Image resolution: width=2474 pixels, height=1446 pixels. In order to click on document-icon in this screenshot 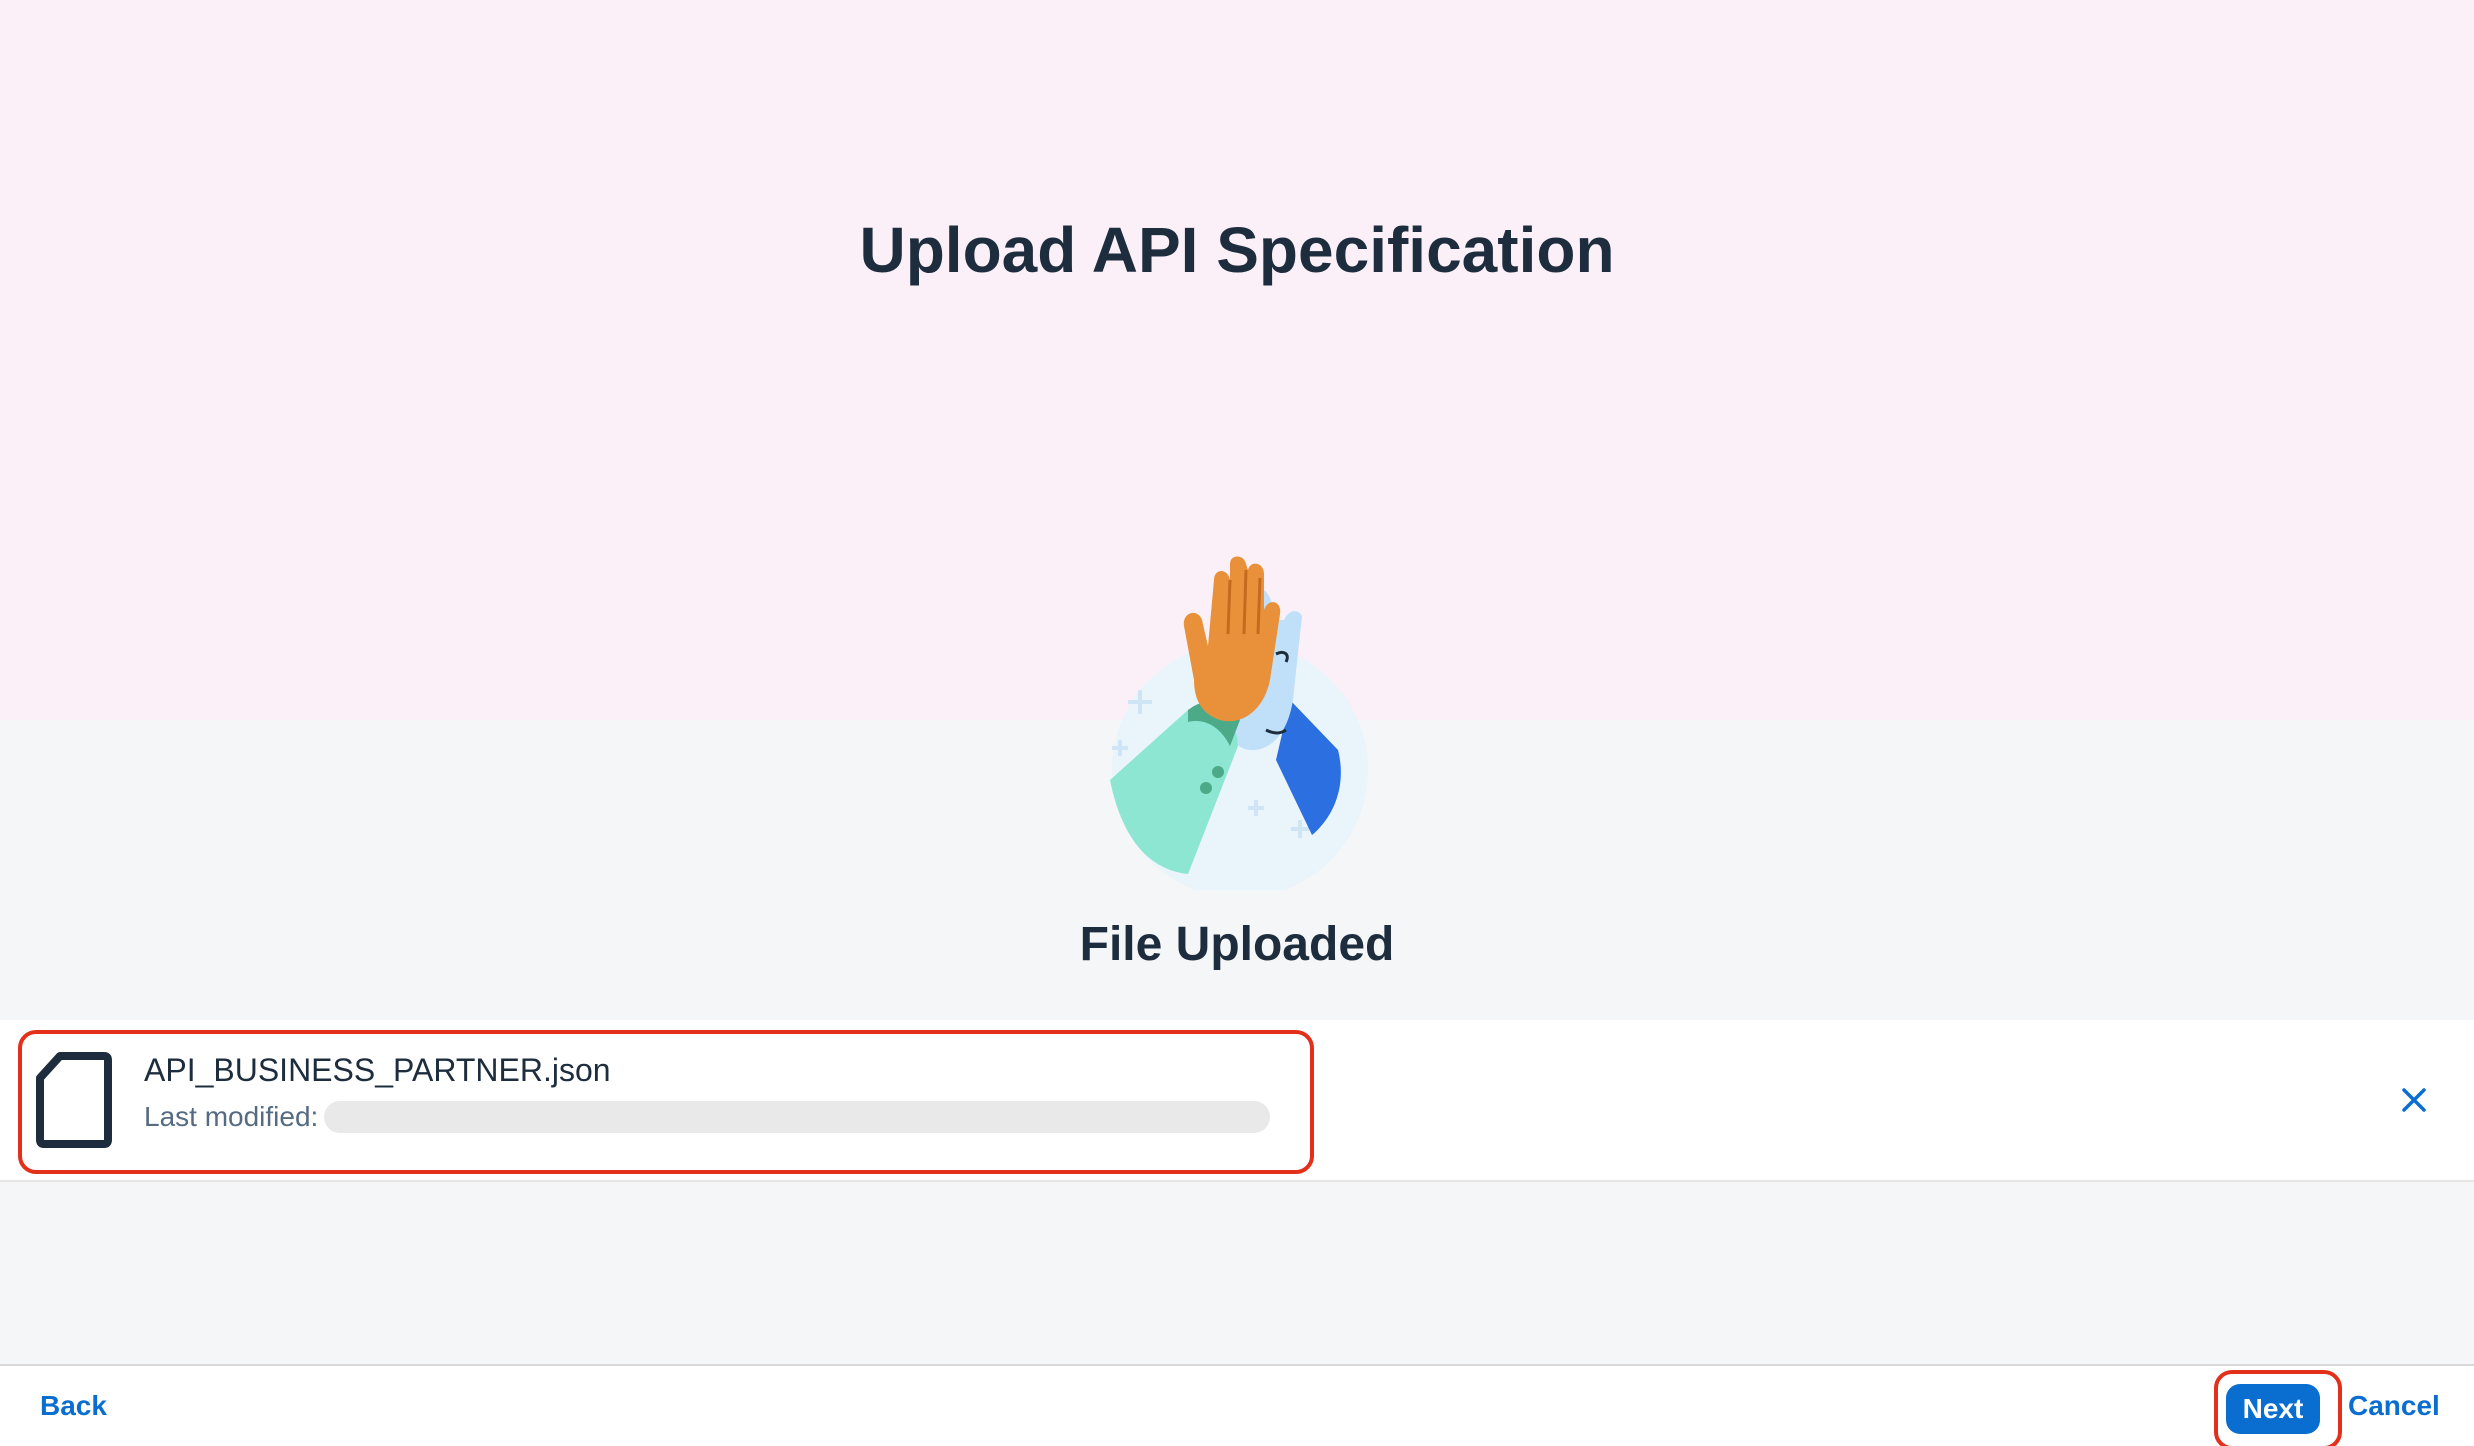, I will do `click(74, 1100)`.